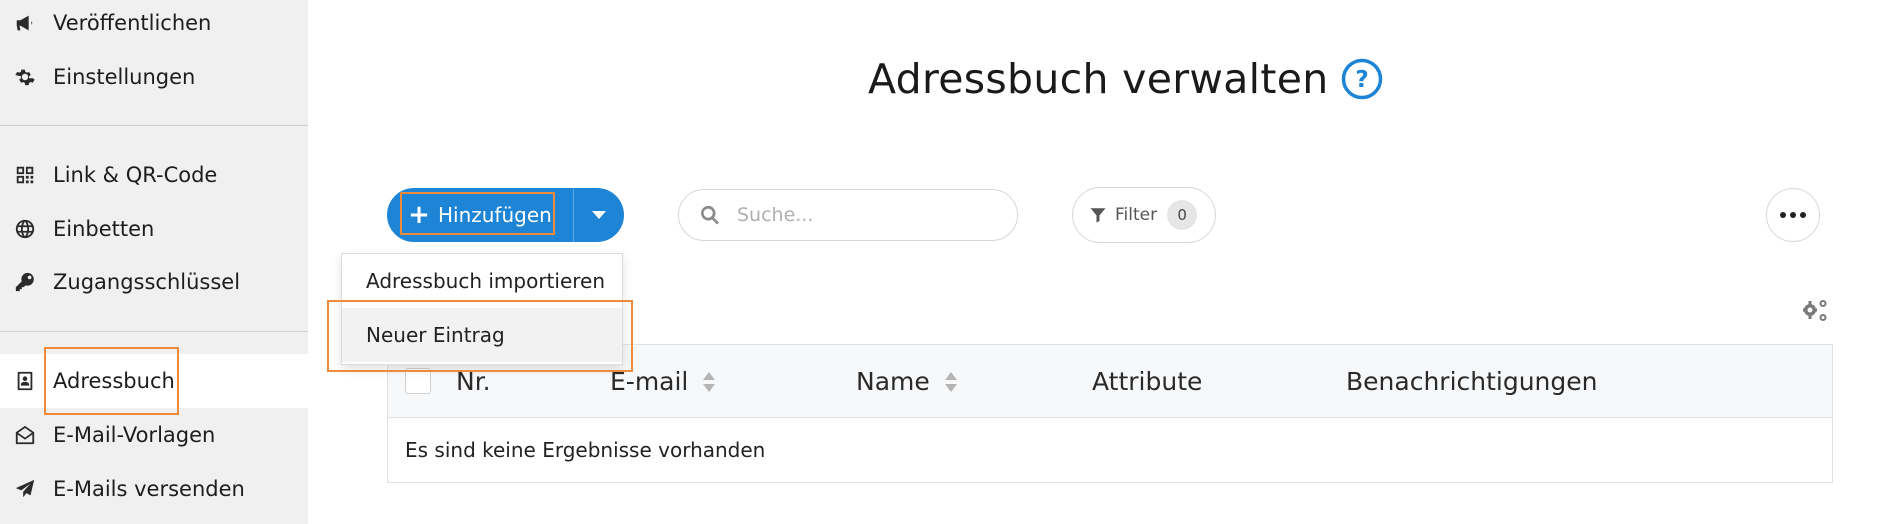 The width and height of the screenshot is (1878, 524). What do you see at coordinates (132, 23) in the screenshot?
I see `sidebar-item-label: Veröffentlichen` at bounding box center [132, 23].